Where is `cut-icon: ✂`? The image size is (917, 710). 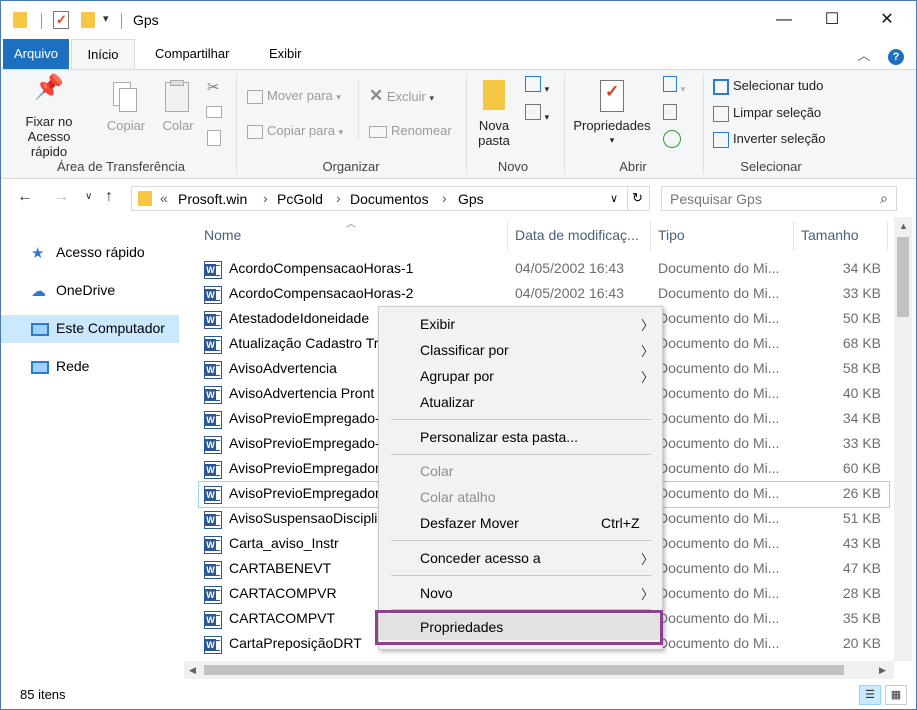 cut-icon: ✂ is located at coordinates (213, 87).